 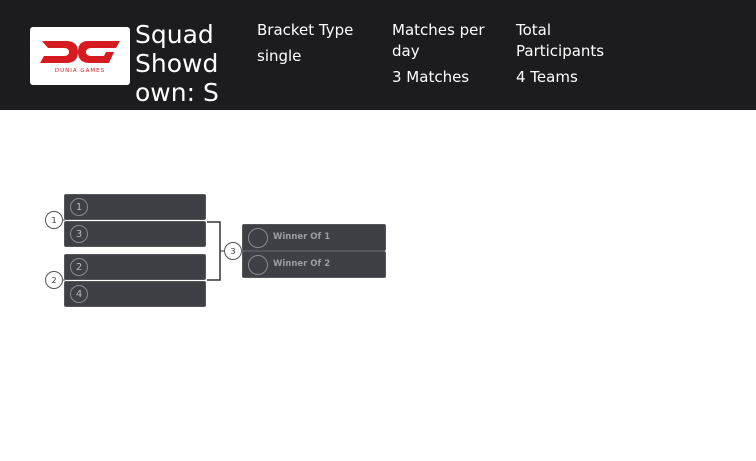 I want to click on matches-per-day-label: Matches per day, so click(x=438, y=40).